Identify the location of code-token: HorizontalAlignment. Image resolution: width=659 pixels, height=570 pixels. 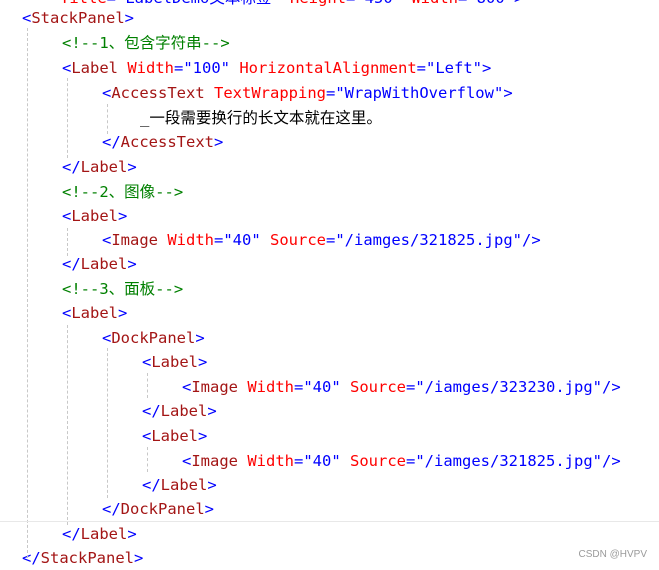
(323, 68).